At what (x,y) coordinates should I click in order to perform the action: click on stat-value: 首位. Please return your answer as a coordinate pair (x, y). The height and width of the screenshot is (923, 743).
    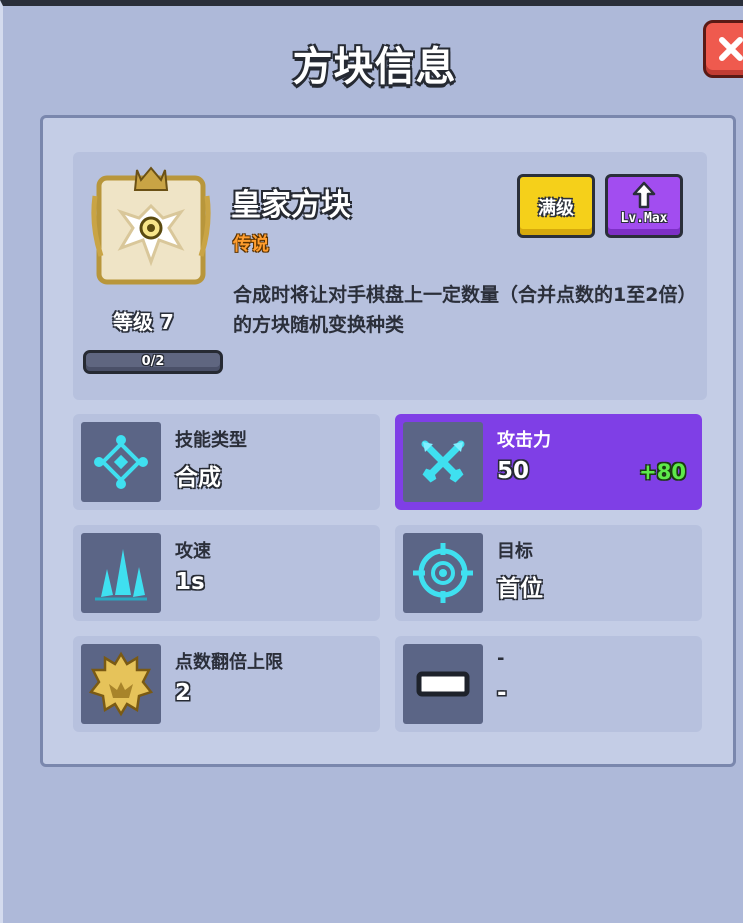
    Looking at the image, I should click on (520, 589).